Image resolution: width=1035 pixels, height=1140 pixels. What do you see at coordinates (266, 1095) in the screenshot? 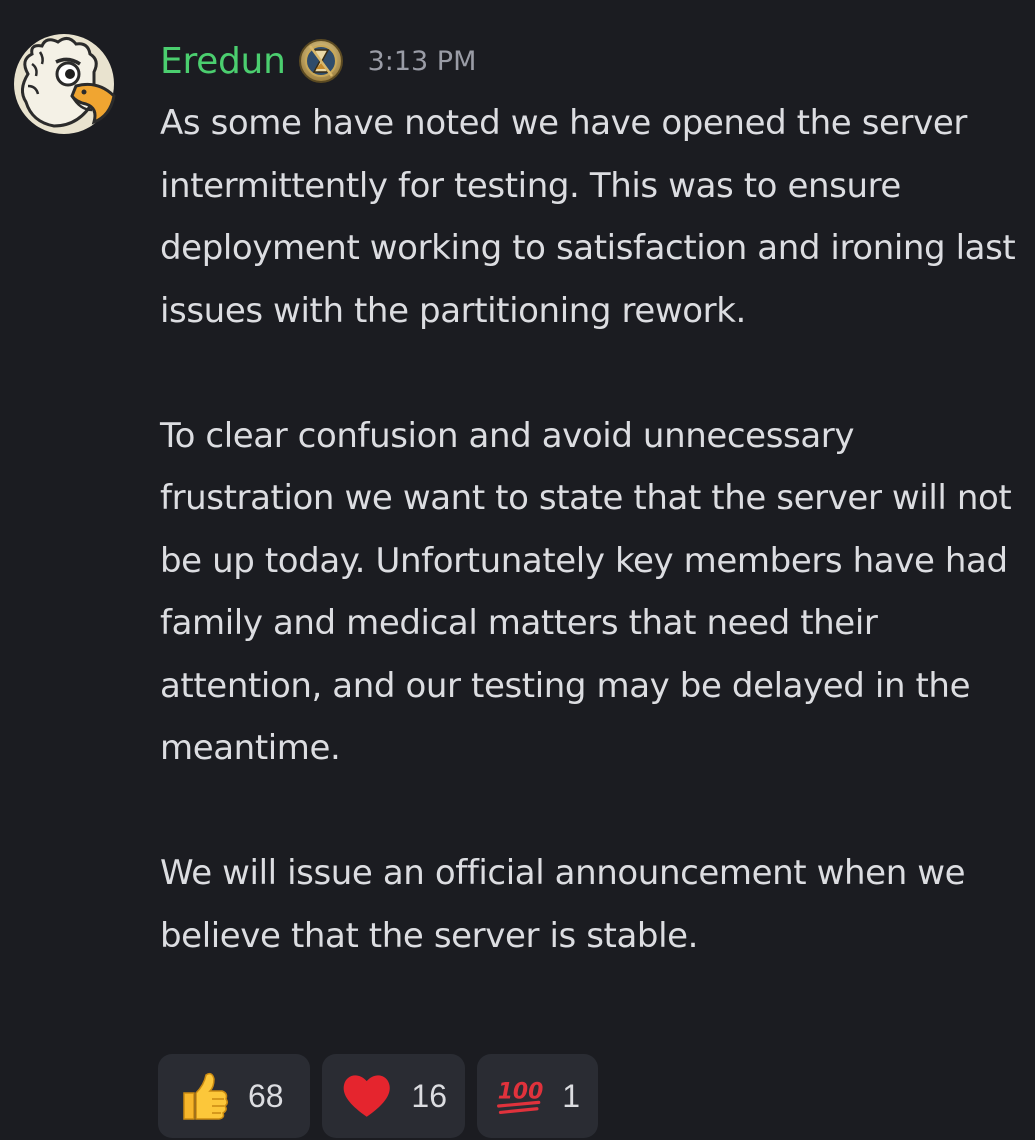
I see `reaction-count: 68` at bounding box center [266, 1095].